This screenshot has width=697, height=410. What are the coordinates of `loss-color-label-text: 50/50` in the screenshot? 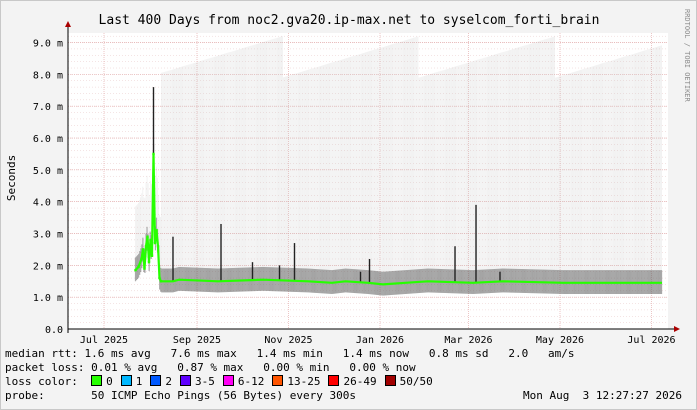 It's located at (416, 381).